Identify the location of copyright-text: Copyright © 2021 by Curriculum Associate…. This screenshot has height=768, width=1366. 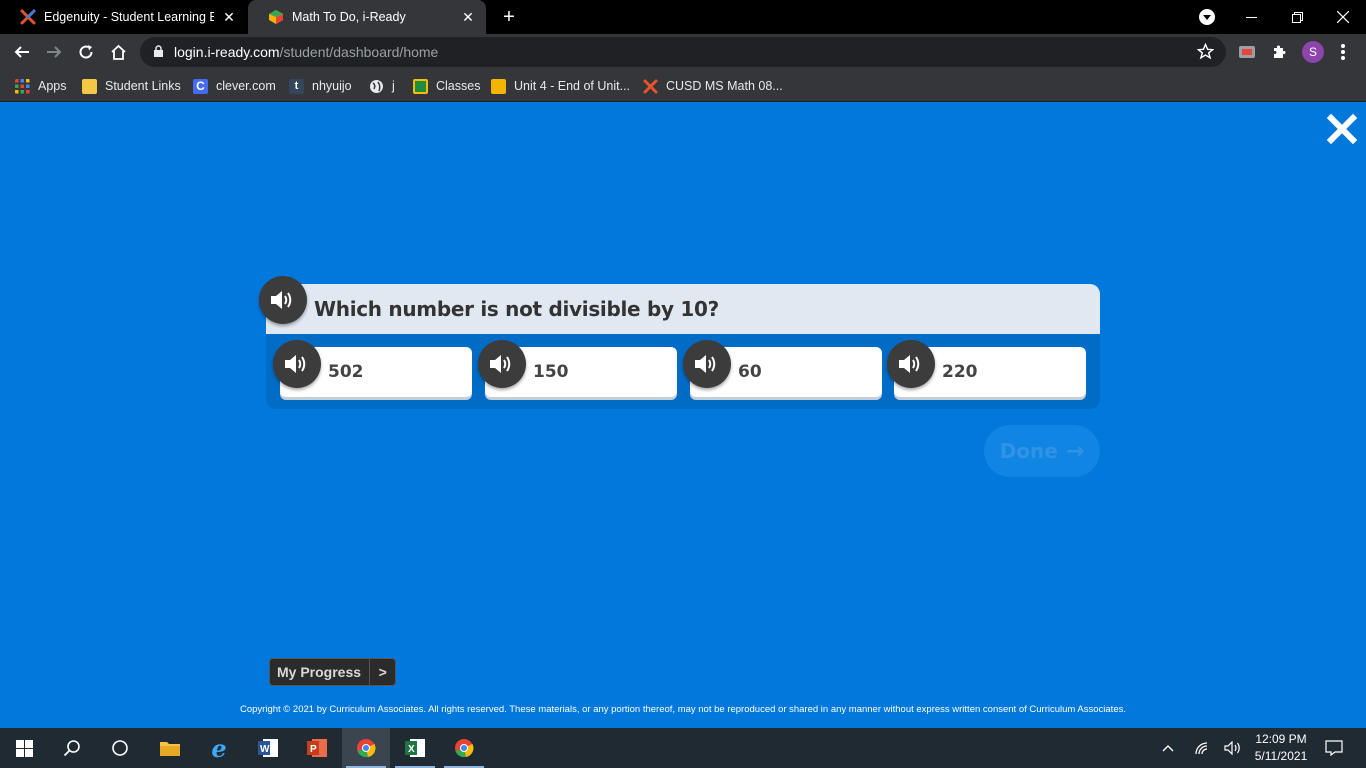
(683, 709).